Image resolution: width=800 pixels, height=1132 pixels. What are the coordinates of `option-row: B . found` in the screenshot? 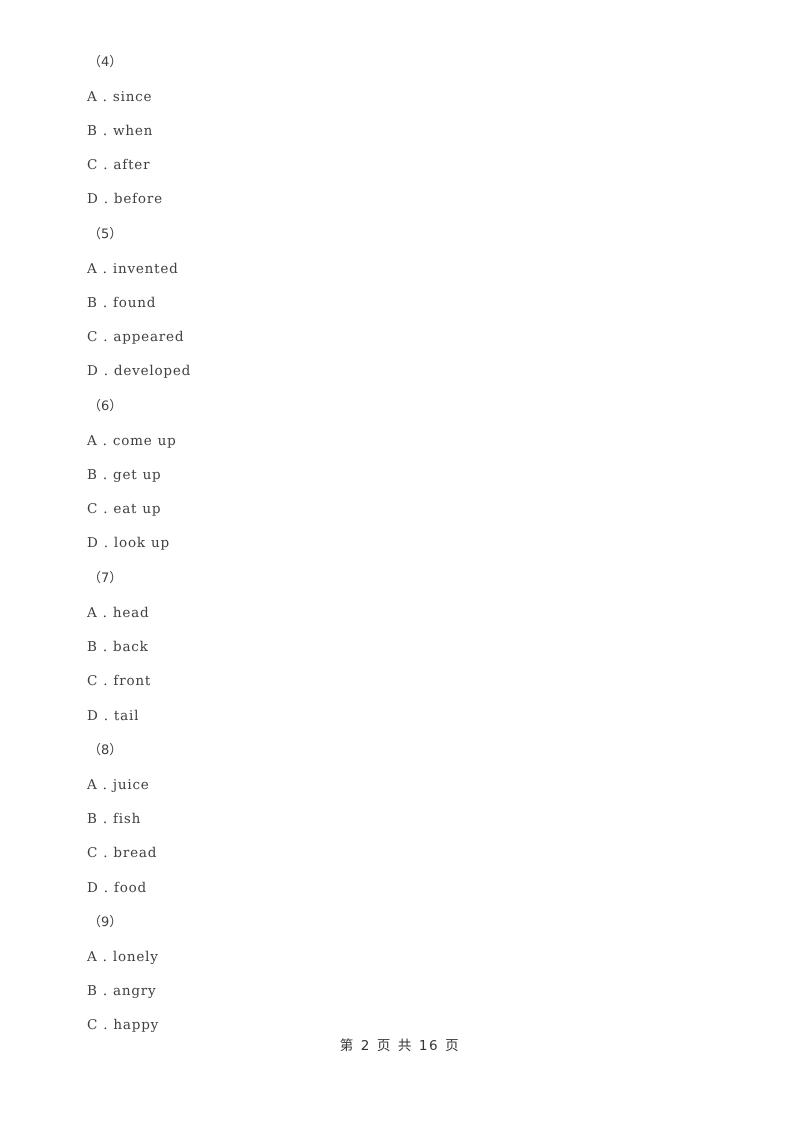 It's located at (121, 303).